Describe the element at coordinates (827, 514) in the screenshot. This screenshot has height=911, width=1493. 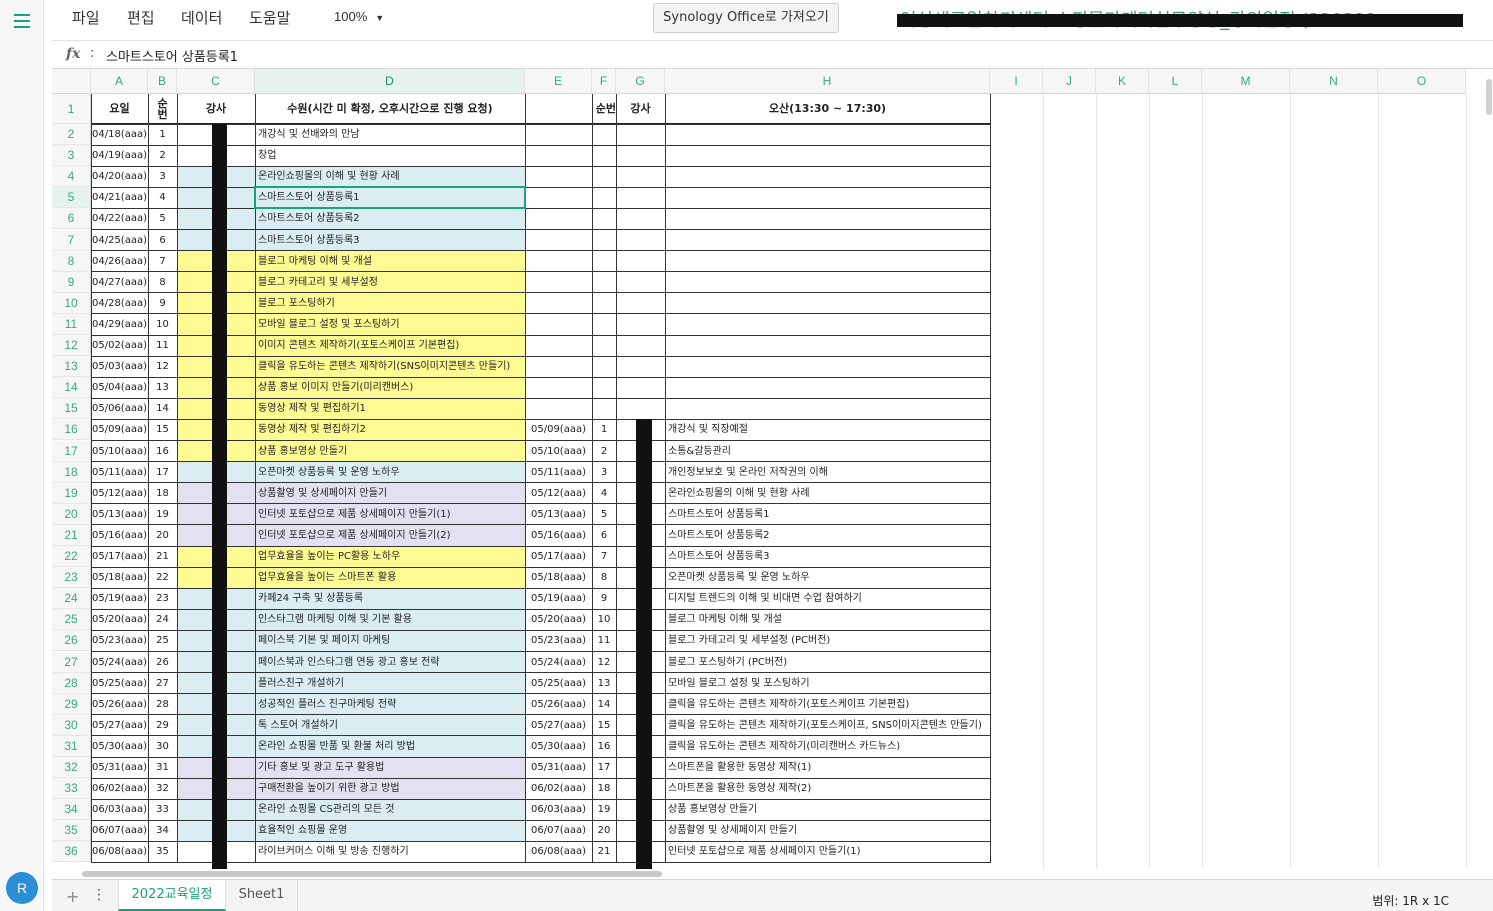
I see `cell-h: 스마트스토어 상품등록1` at that location.